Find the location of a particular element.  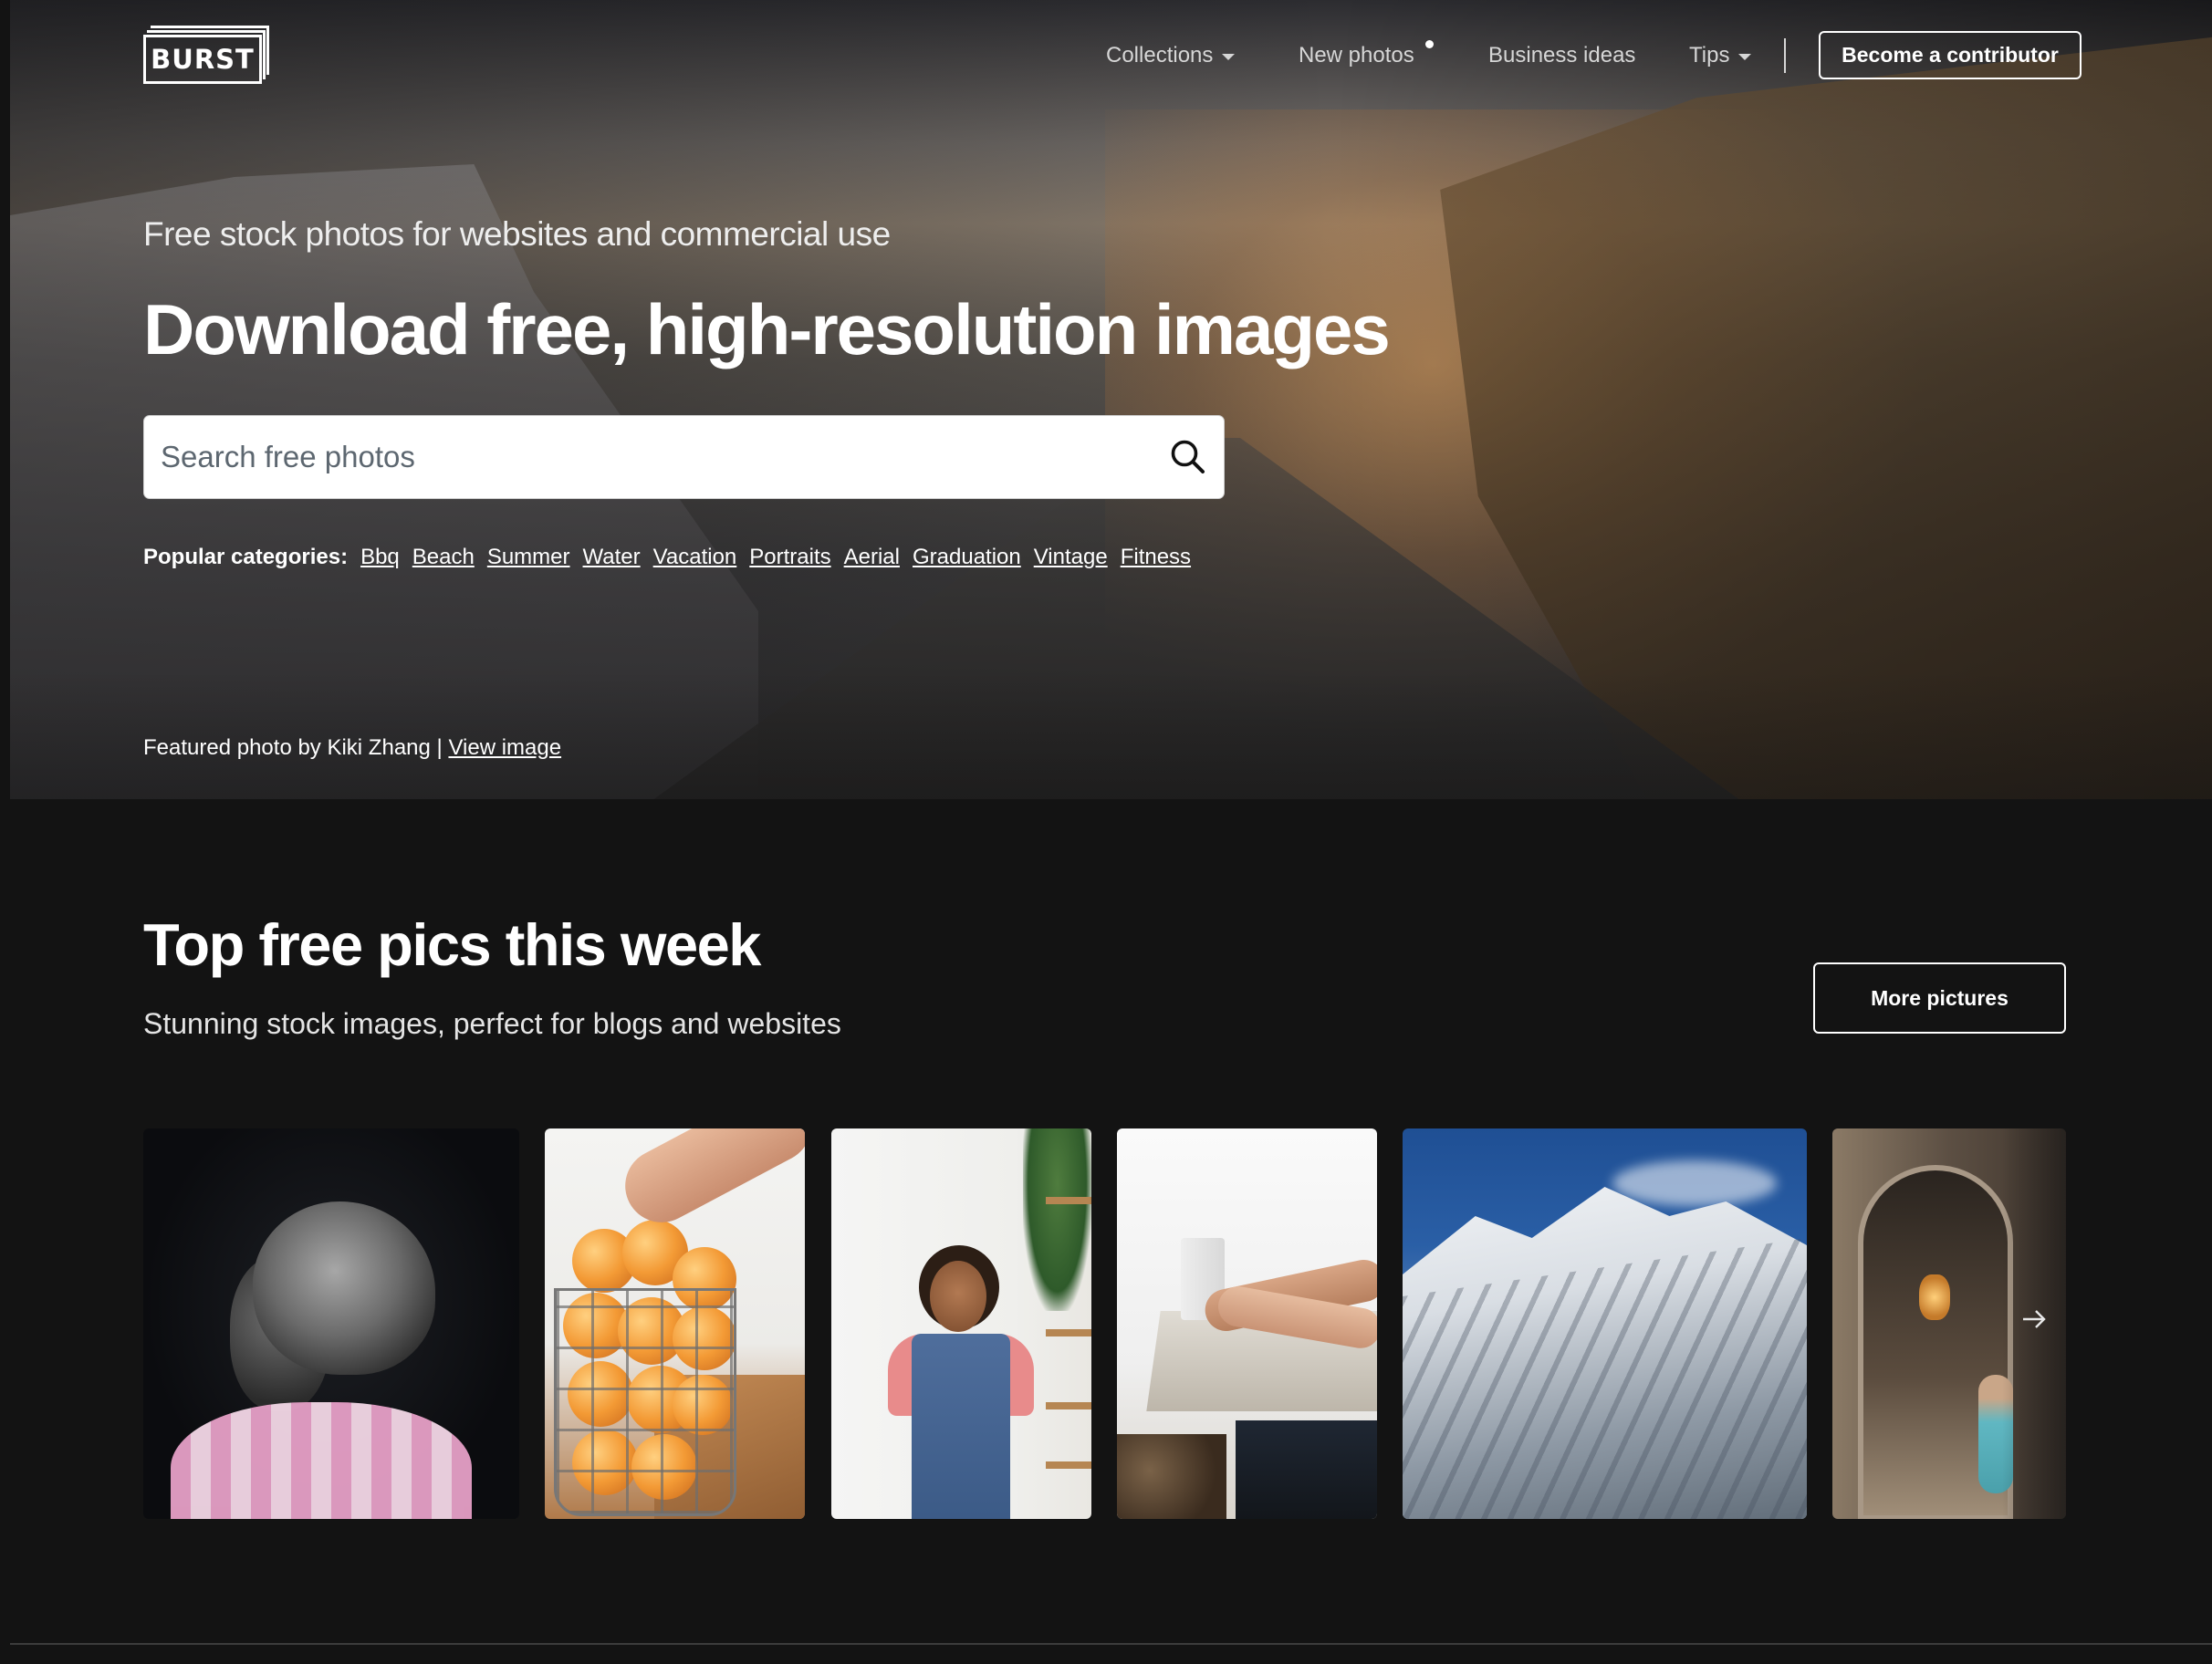

nav-tips: Tips is located at coordinates (1720, 56).